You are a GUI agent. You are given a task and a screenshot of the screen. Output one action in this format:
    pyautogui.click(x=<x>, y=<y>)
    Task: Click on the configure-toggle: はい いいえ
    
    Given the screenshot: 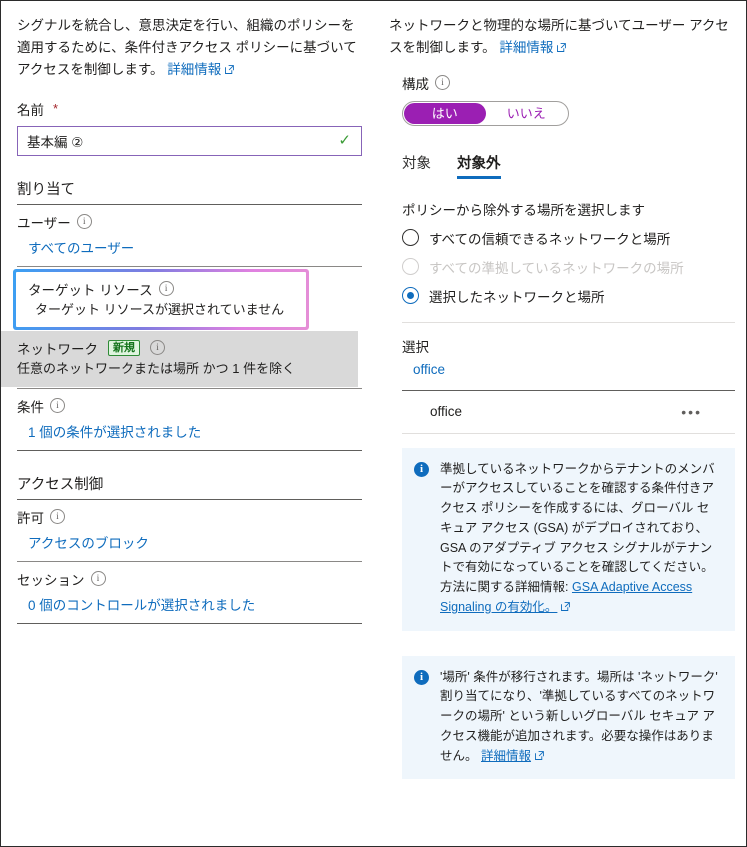 What is the action you would take?
    pyautogui.click(x=485, y=113)
    